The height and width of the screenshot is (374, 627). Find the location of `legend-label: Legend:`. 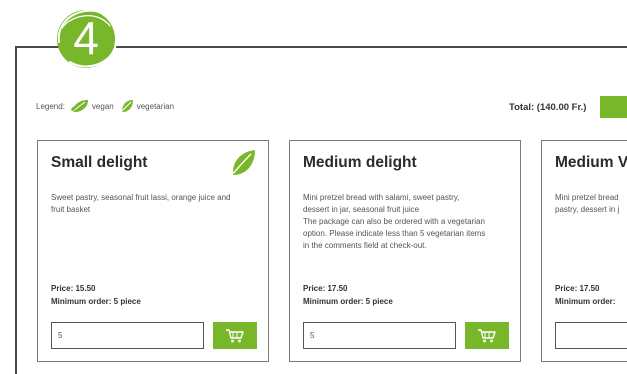

legend-label: Legend: is located at coordinates (50, 106).